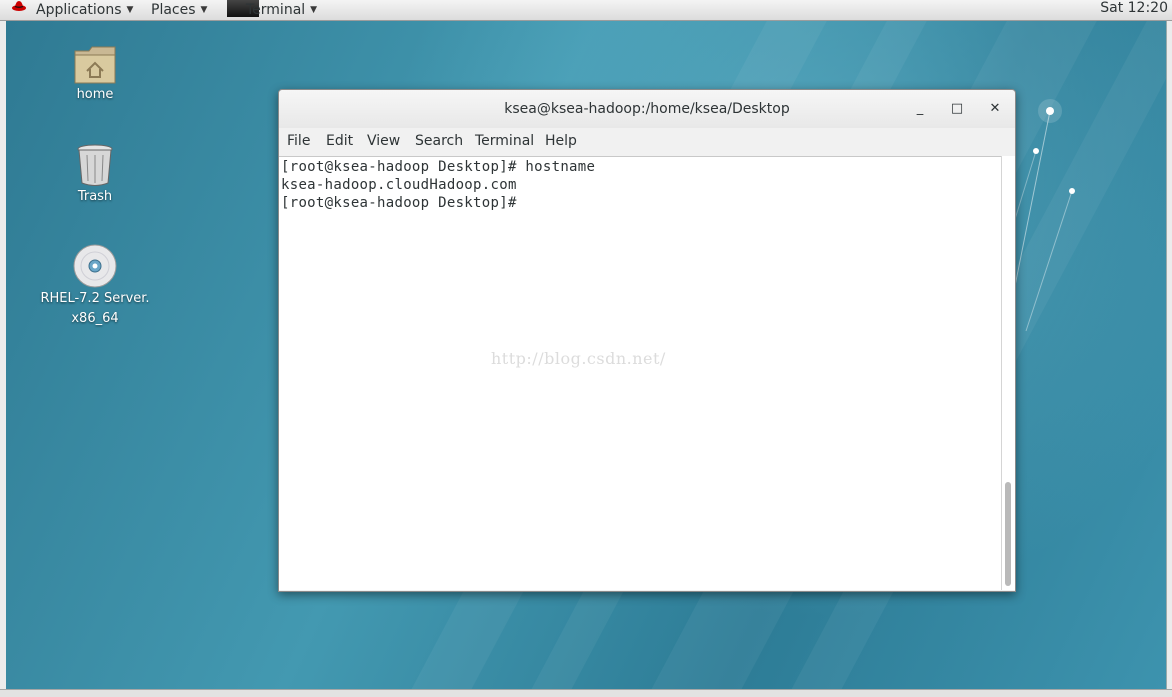 This screenshot has height=697, width=1172. What do you see at coordinates (1008, 534) in the screenshot?
I see `scrollbar-thumb` at bounding box center [1008, 534].